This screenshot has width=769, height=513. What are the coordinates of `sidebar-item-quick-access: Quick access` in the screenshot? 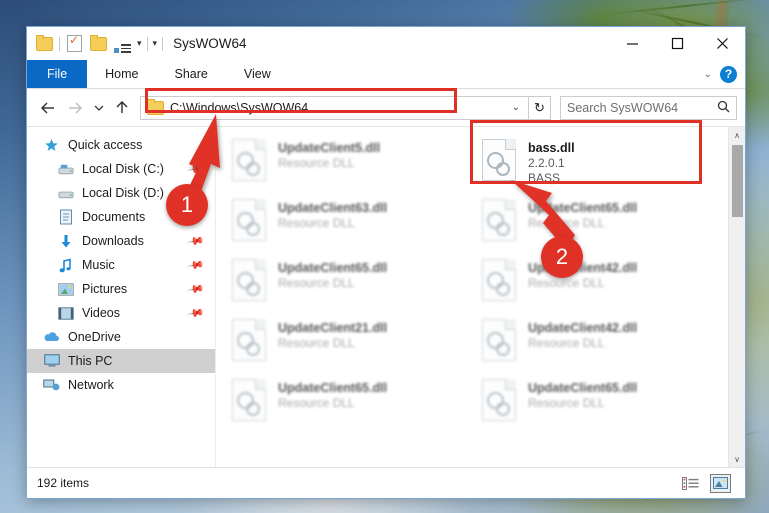 It's located at (121, 145).